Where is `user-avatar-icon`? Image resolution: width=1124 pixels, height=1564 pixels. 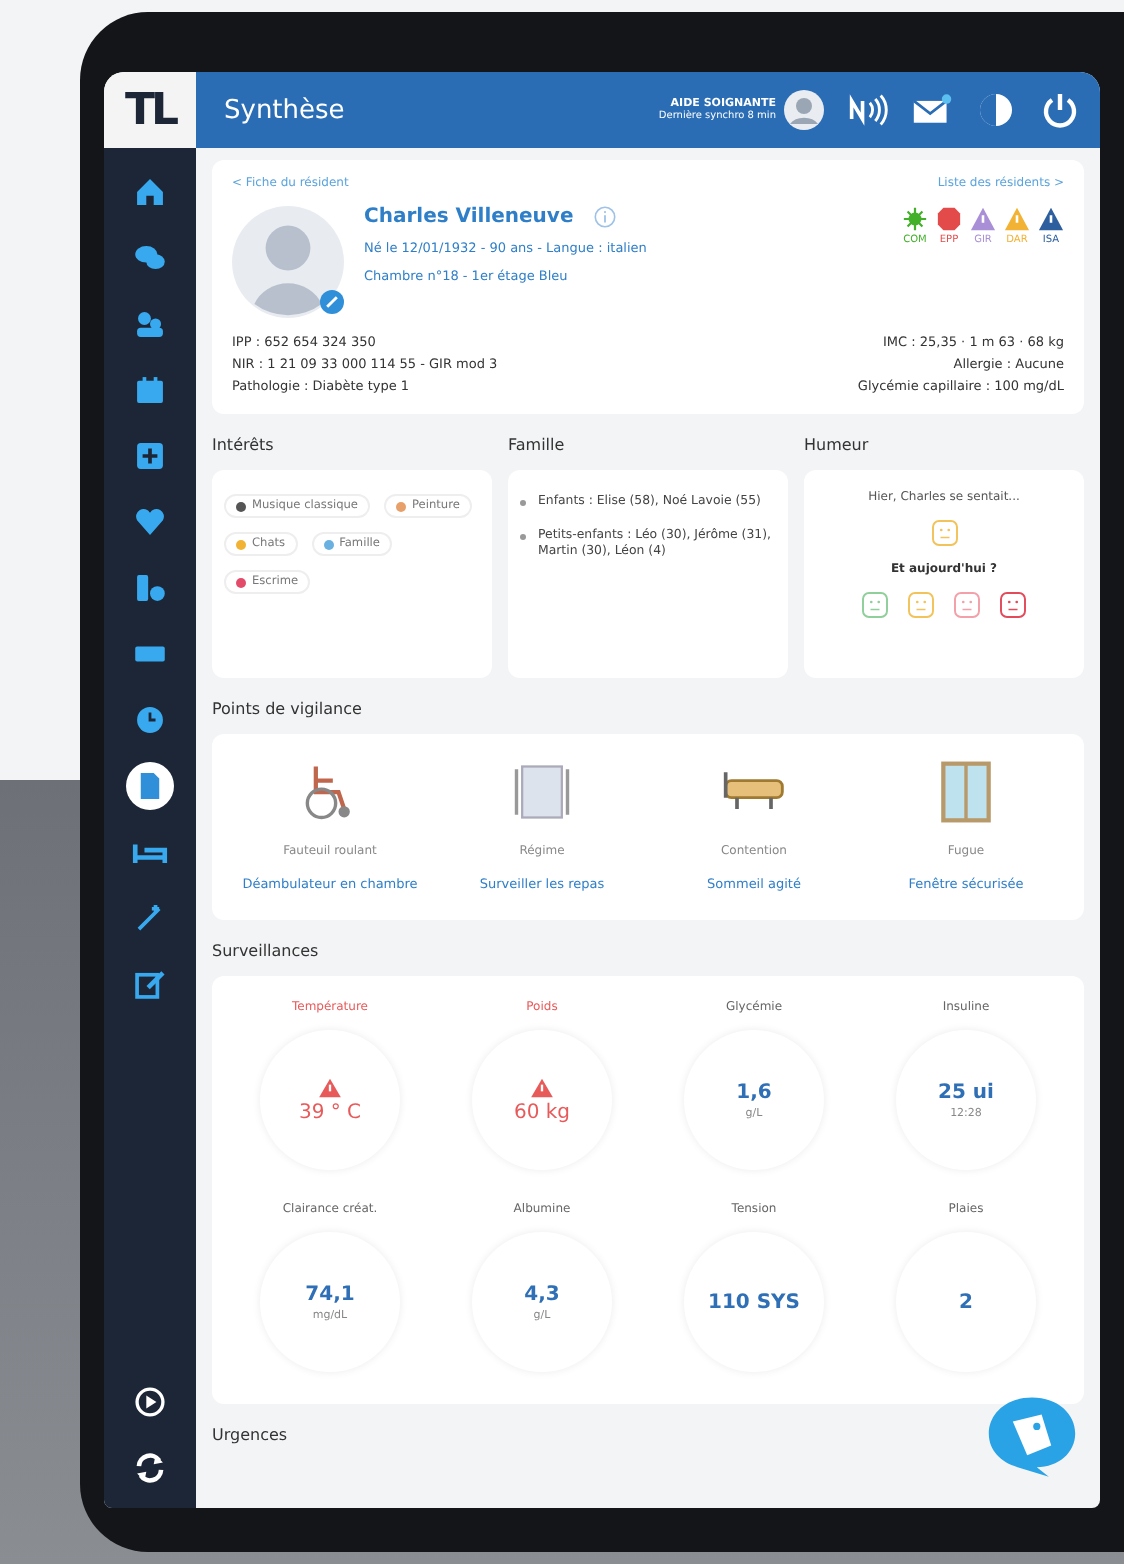 user-avatar-icon is located at coordinates (804, 110).